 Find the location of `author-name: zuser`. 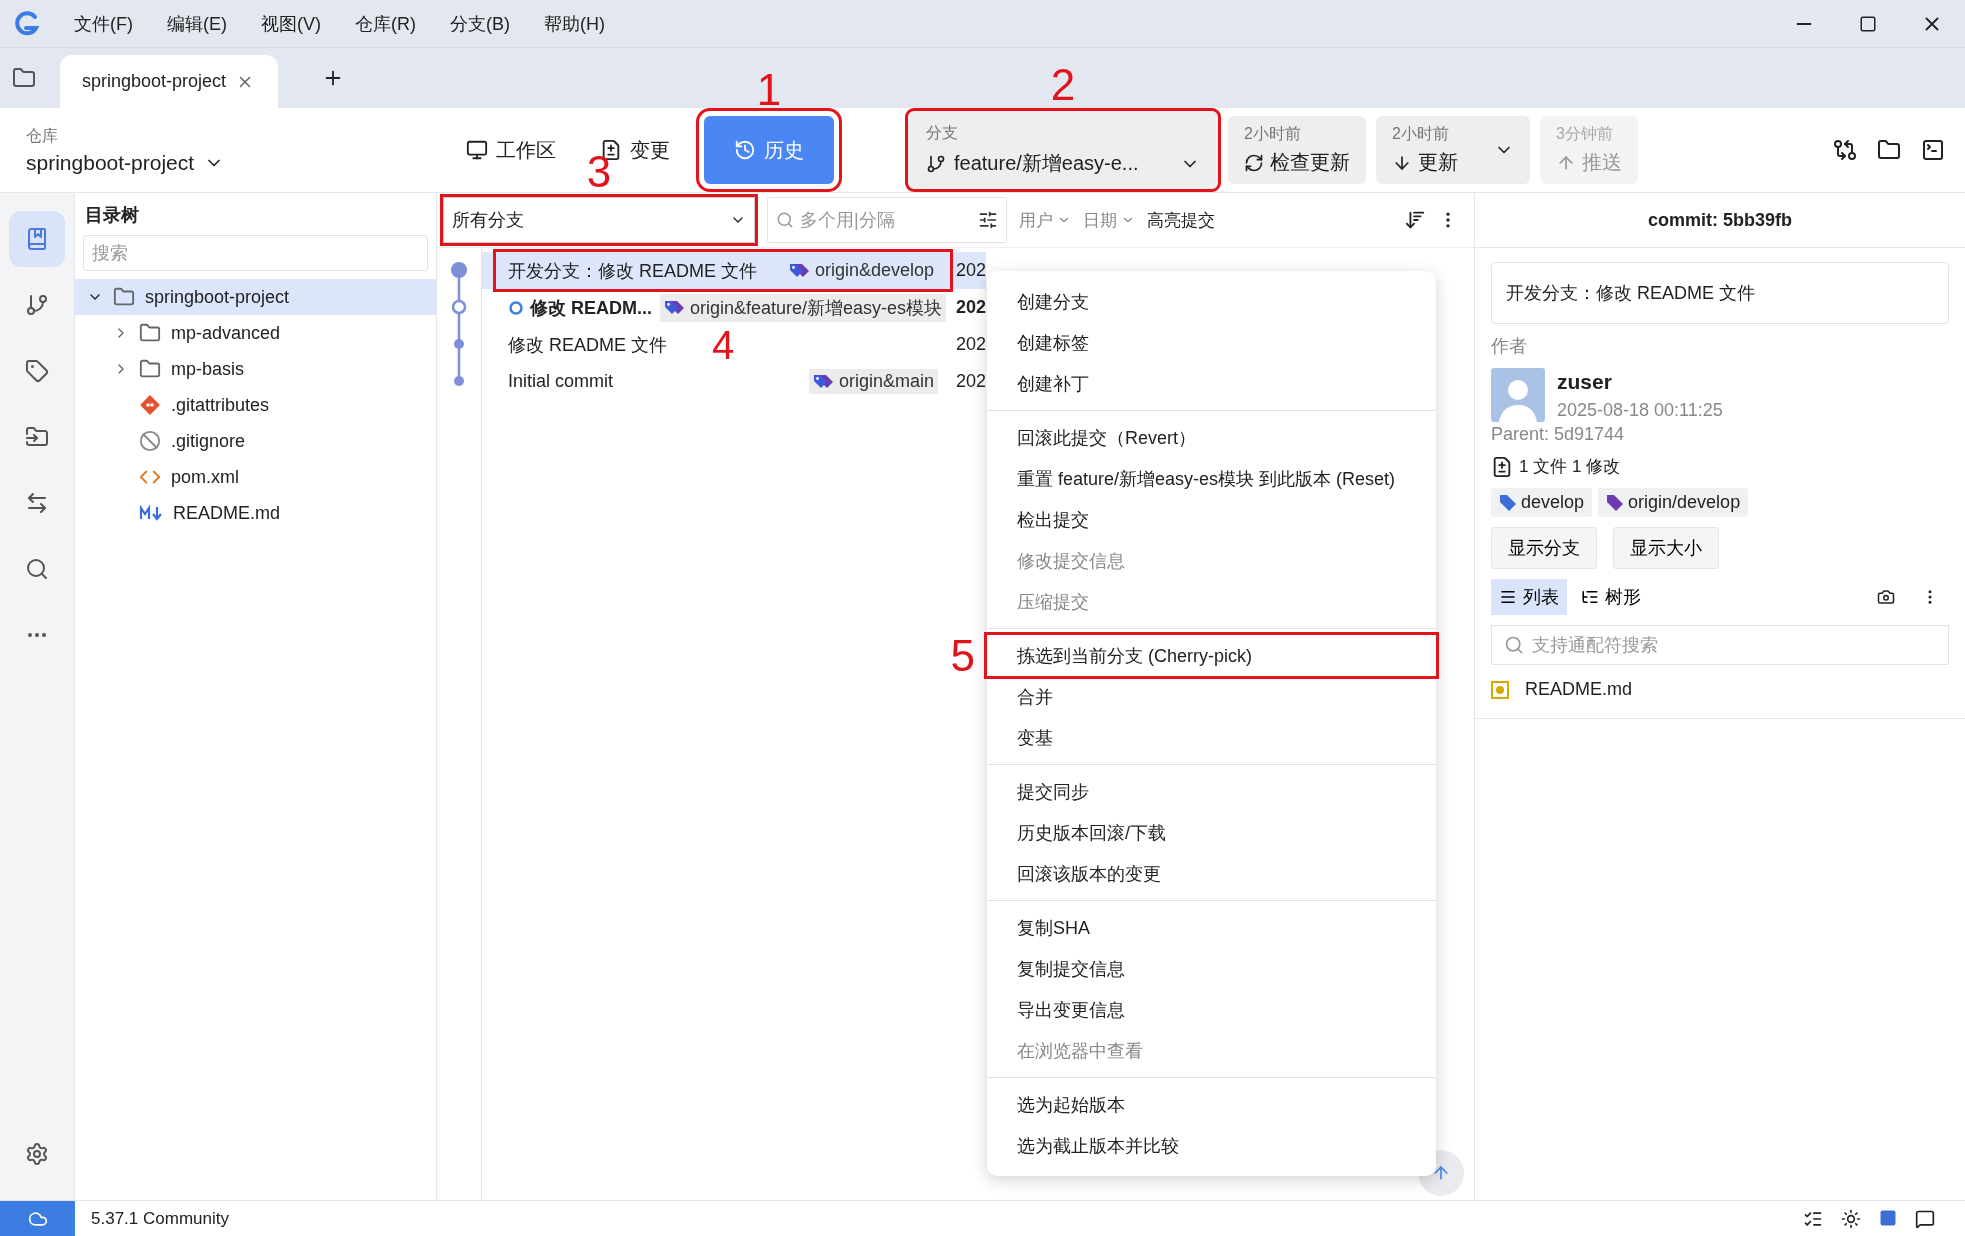

author-name: zuser is located at coordinates (1585, 381).